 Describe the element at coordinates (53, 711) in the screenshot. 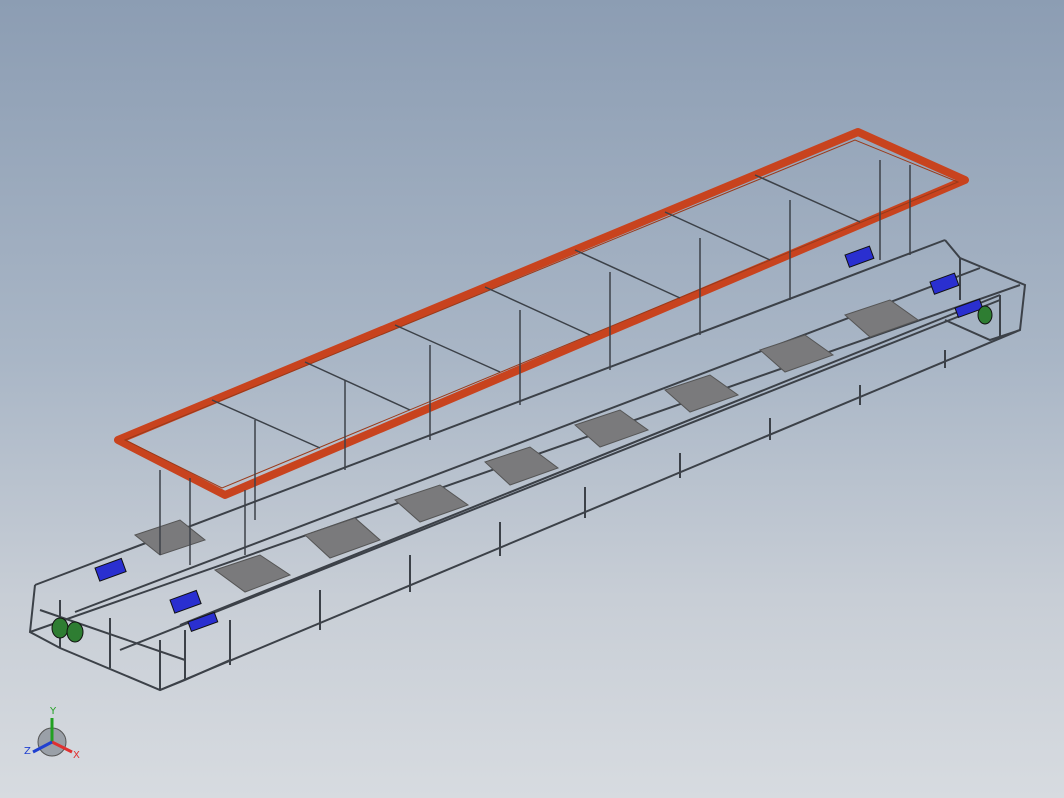

I see `triad-y-label: Y` at that location.